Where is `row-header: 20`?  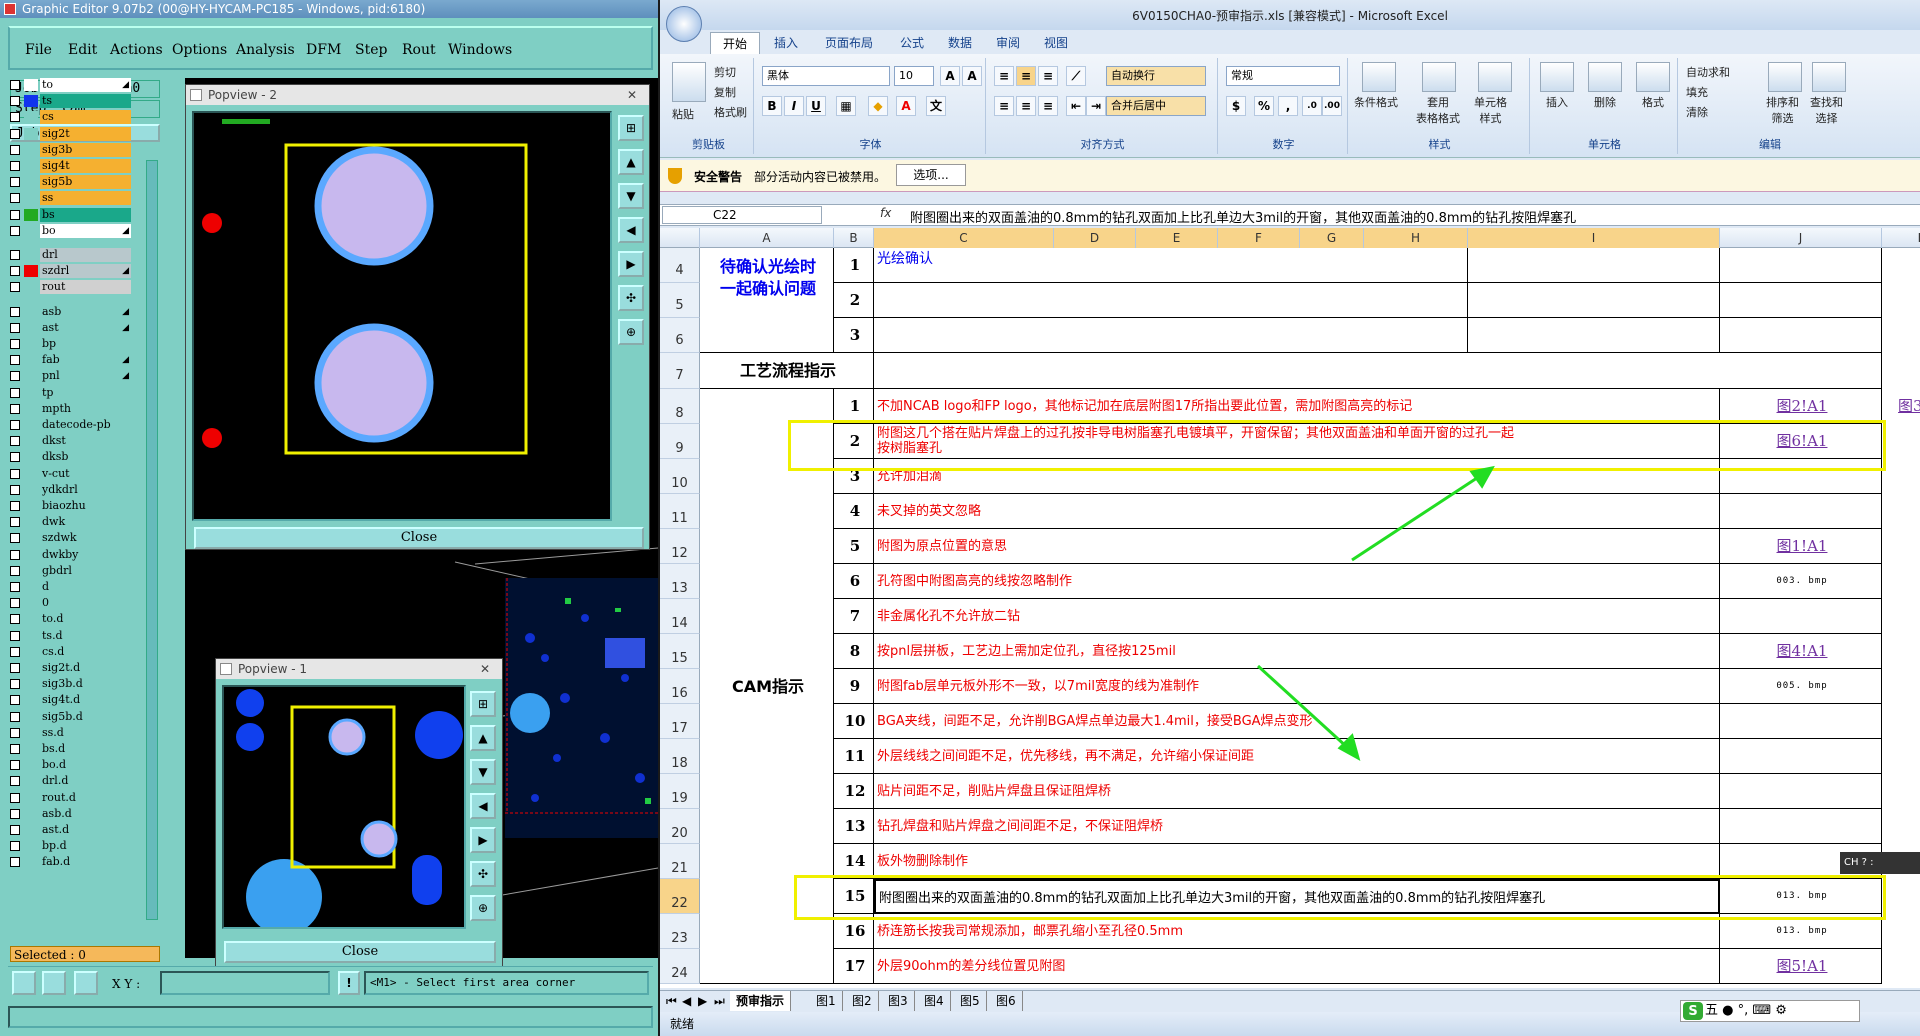 row-header: 20 is located at coordinates (680, 826).